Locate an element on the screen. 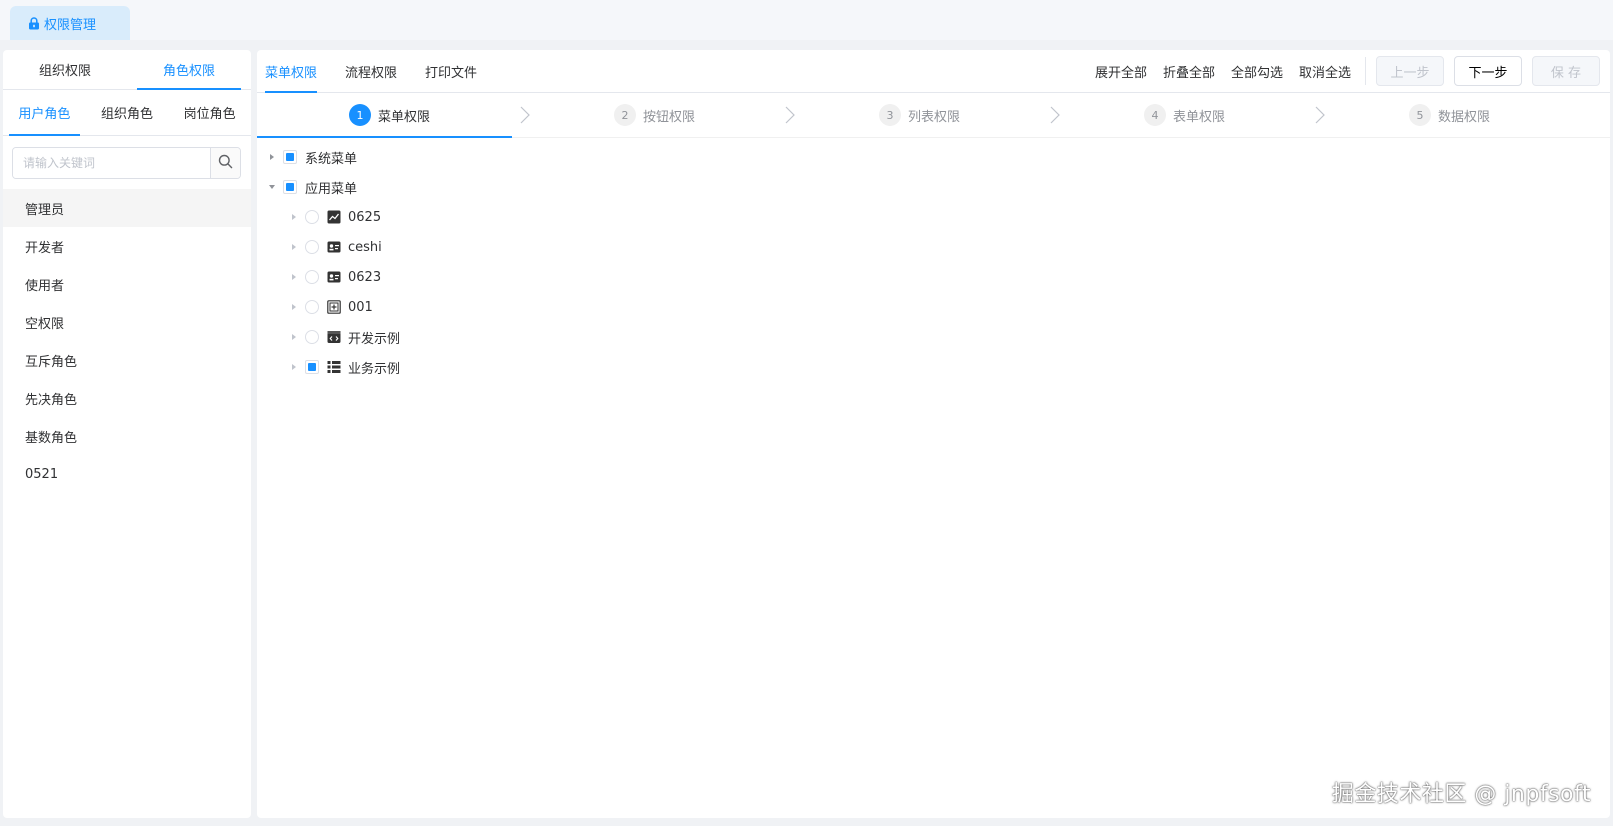  role-item: 管理员 is located at coordinates (127, 208).